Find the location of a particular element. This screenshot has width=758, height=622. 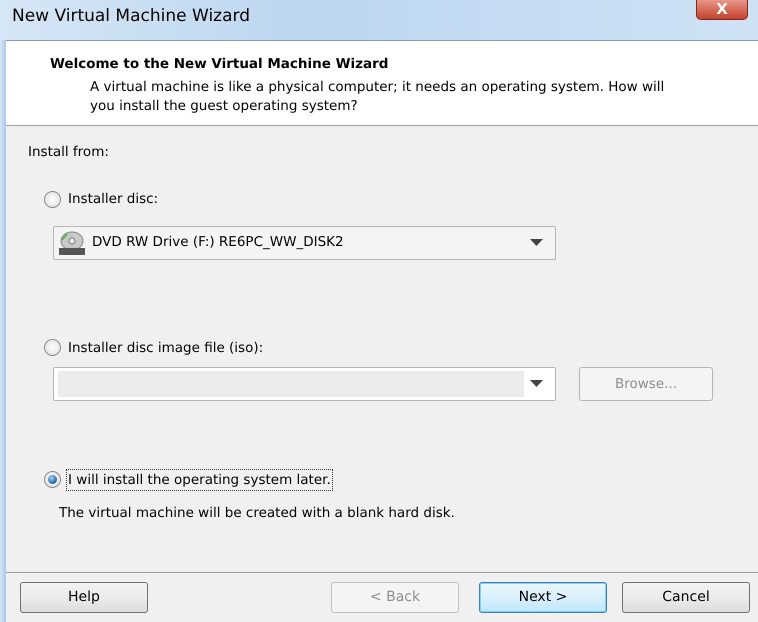

radio-label: Installer disc: is located at coordinates (113, 199).